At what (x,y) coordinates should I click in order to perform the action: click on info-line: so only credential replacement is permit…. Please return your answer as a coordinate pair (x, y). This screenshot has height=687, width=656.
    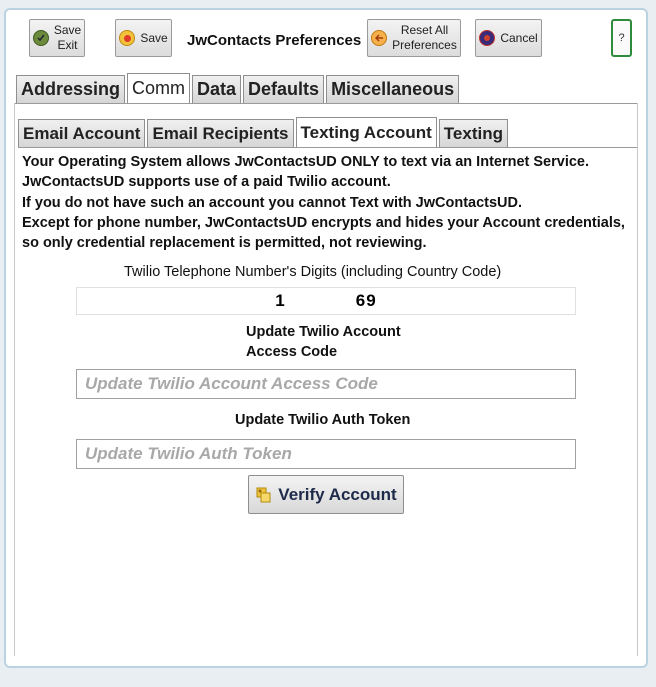
    Looking at the image, I should click on (224, 243).